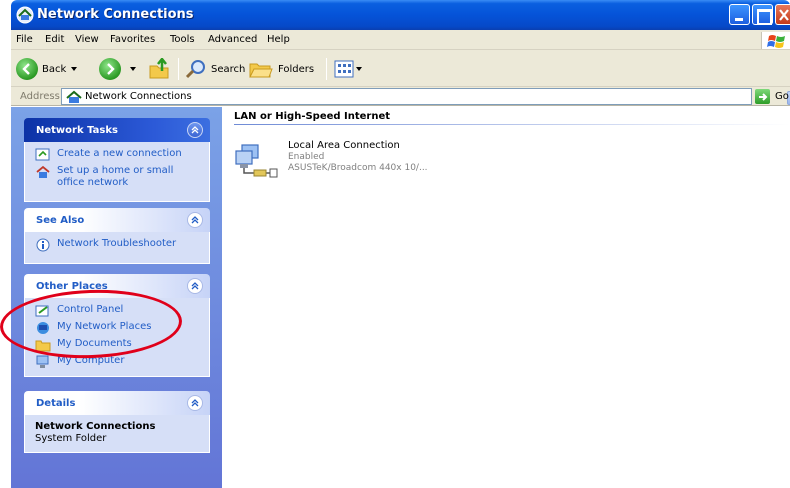 Image resolution: width=790 pixels, height=488 pixels. What do you see at coordinates (344, 69) in the screenshot?
I see `views-icon` at bounding box center [344, 69].